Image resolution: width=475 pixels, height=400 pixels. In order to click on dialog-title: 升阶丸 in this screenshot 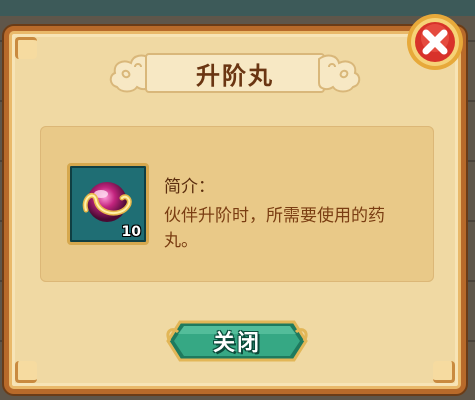, I will do `click(235, 75)`.